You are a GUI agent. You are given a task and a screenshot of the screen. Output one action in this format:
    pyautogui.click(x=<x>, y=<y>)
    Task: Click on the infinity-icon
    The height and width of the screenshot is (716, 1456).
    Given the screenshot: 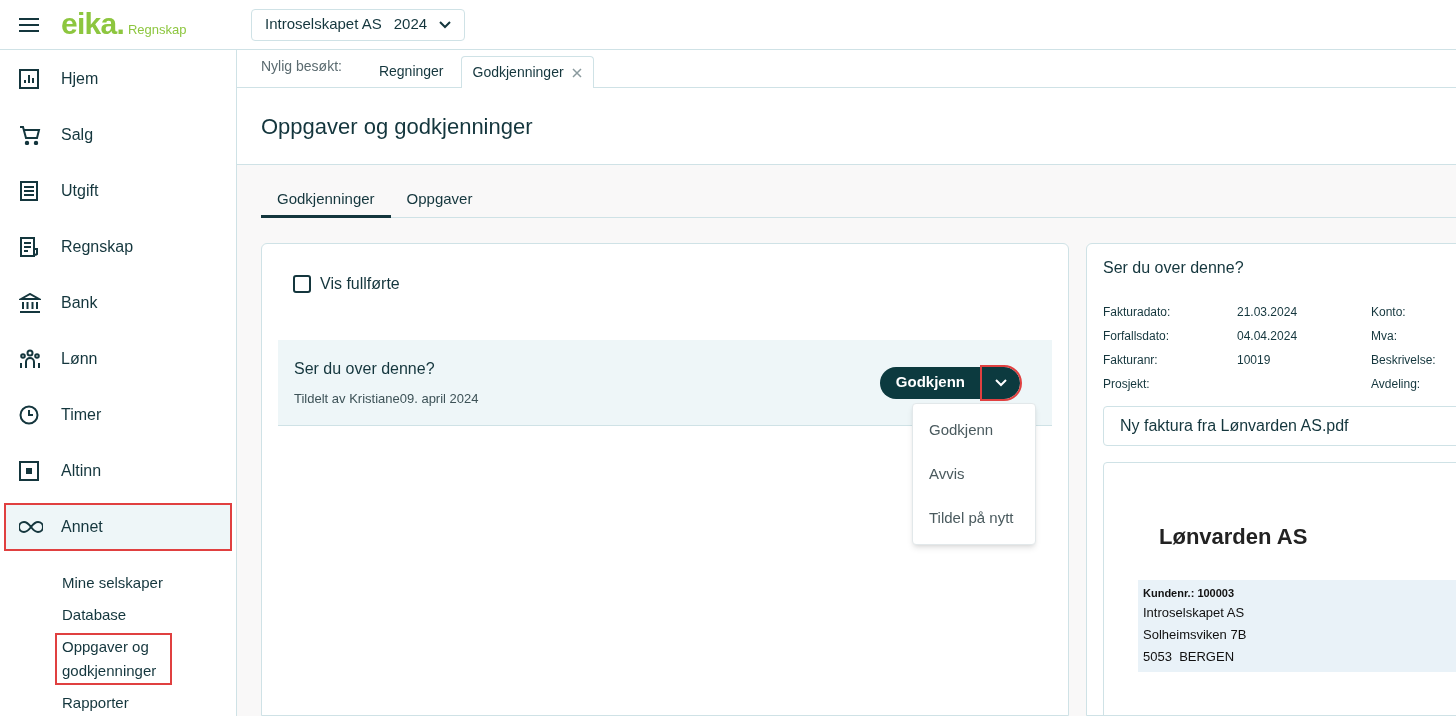 What is the action you would take?
    pyautogui.click(x=31, y=527)
    